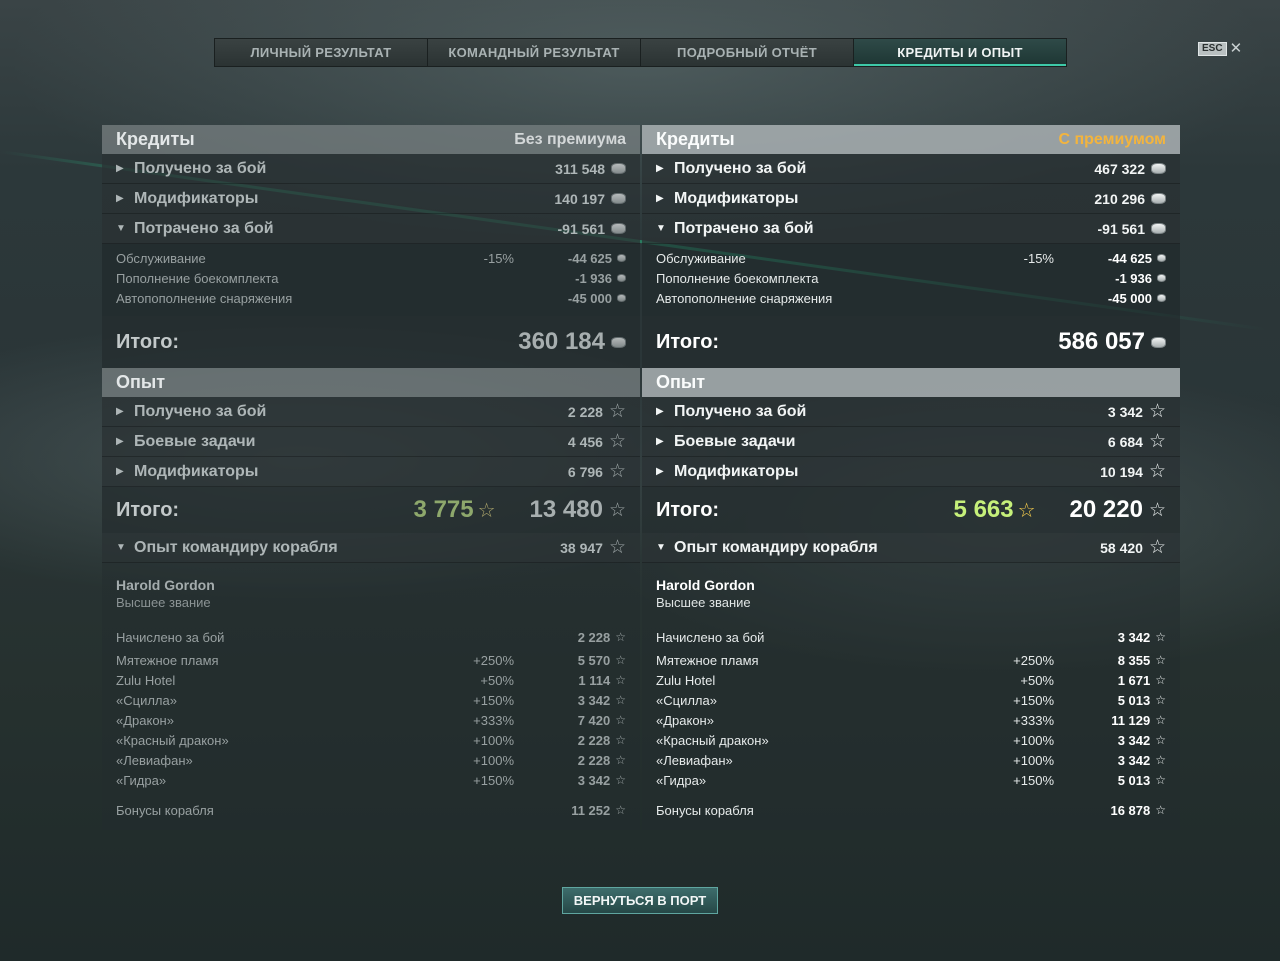 Image resolution: width=1280 pixels, height=961 pixels. Describe the element at coordinates (534, 52) in the screenshot. I see `tab-team-result: КОМАНДНЫЙ РЕЗУЛЬТАТ` at that location.